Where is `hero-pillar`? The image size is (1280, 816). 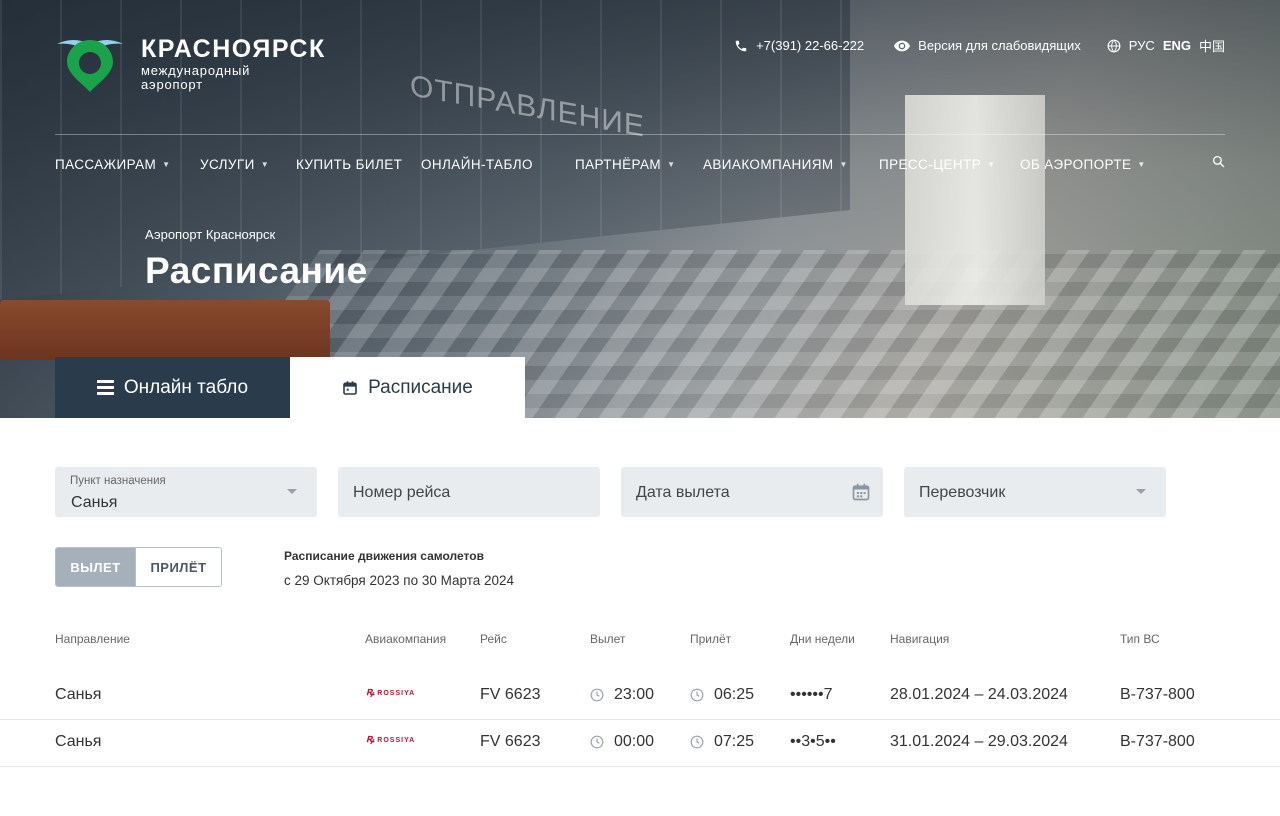 hero-pillar is located at coordinates (975, 200).